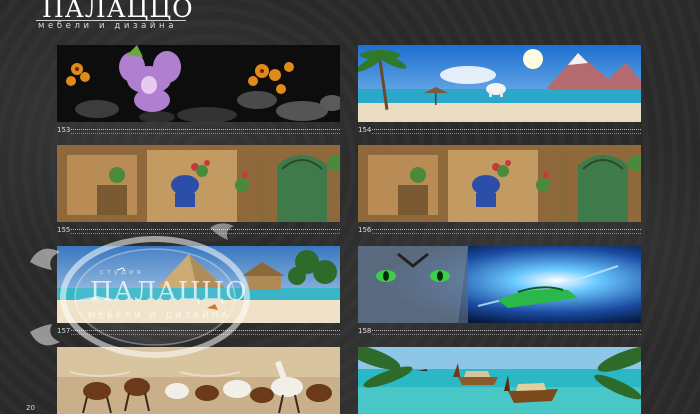 Image resolution: width=700 pixels, height=414 pixels. What do you see at coordinates (499, 380) in the screenshot?
I see `photo-lagoon-boats` at bounding box center [499, 380].